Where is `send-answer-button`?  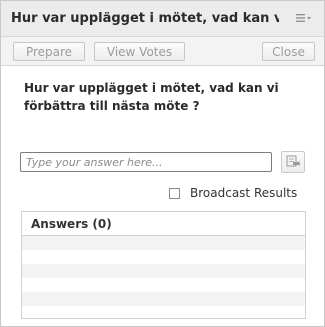 send-answer-button is located at coordinates (293, 162).